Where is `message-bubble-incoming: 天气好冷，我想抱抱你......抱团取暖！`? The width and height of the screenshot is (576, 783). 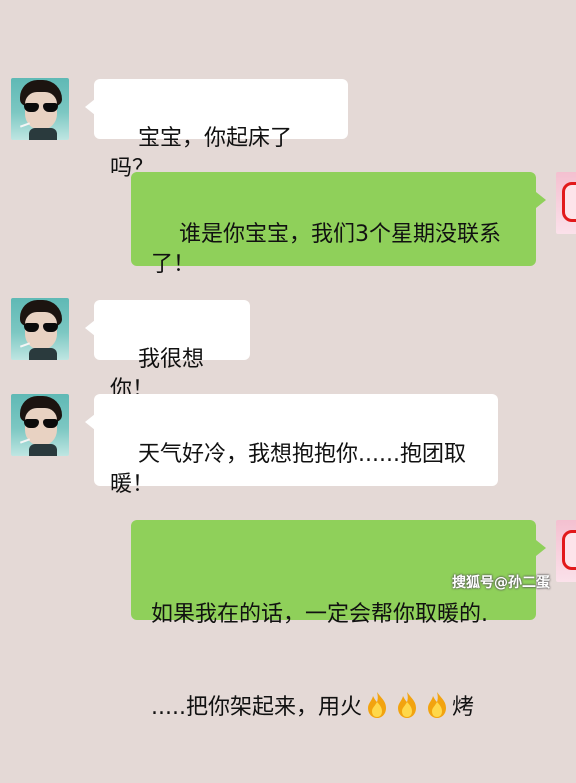 message-bubble-incoming: 天气好冷，我想抱抱你......抱团取暖！ is located at coordinates (291, 445).